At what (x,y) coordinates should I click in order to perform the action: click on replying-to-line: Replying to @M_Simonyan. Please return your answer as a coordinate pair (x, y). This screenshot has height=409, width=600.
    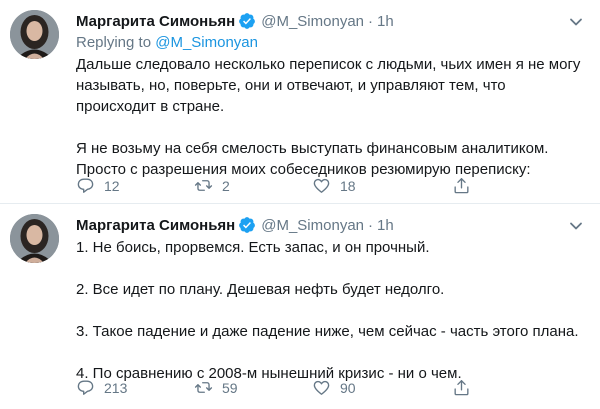
    Looking at the image, I should click on (331, 43).